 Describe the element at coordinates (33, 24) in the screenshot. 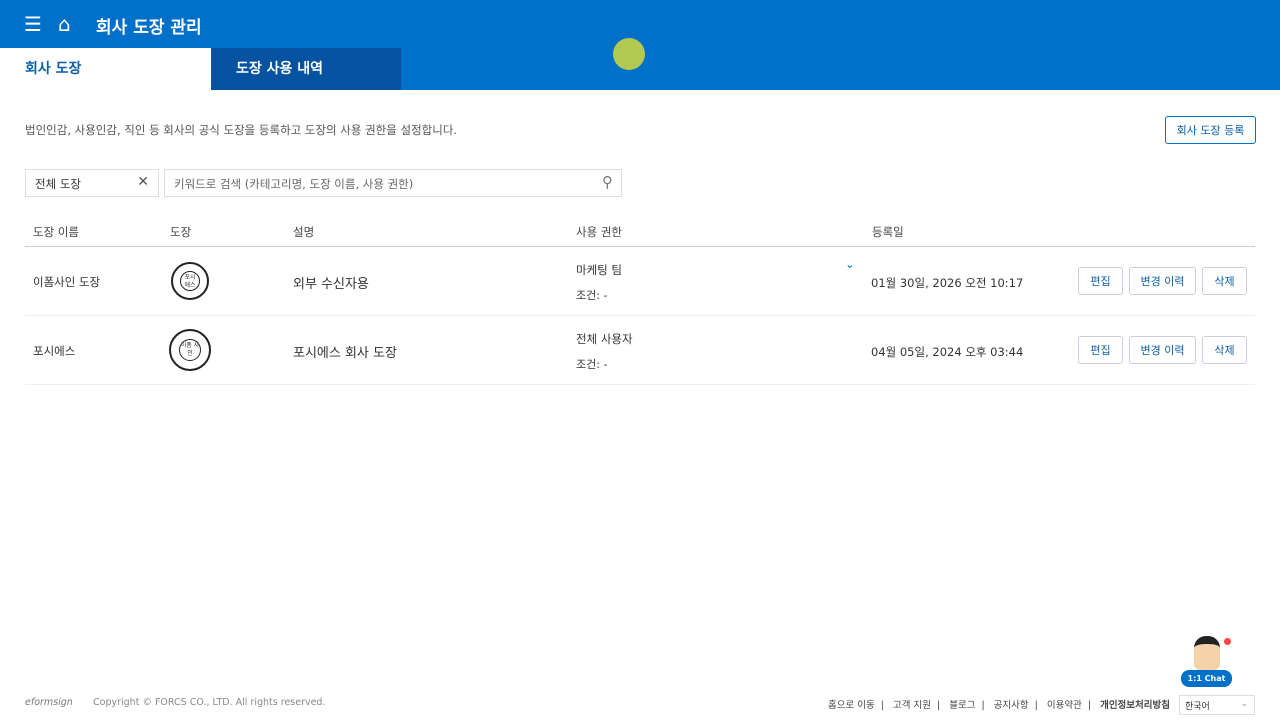

I see `hamburger-menu-icon: ☰` at that location.